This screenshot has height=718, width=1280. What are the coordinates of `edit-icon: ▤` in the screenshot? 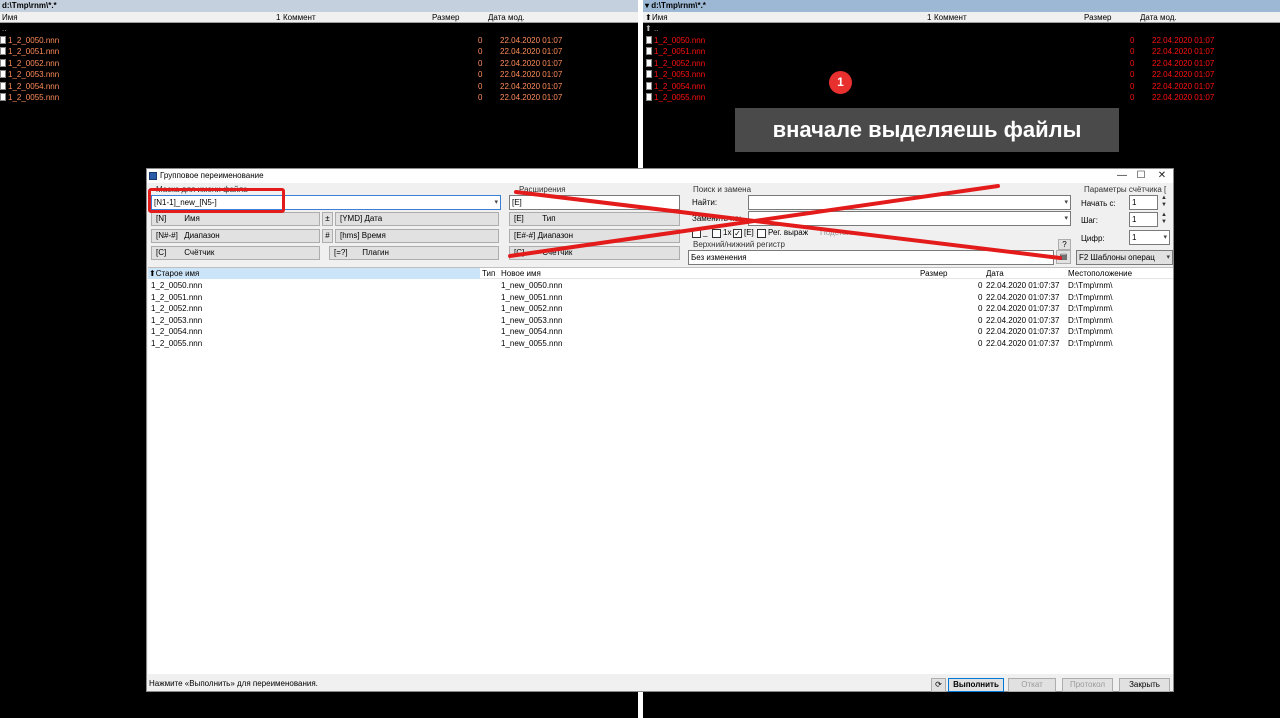 It's located at (1063, 257).